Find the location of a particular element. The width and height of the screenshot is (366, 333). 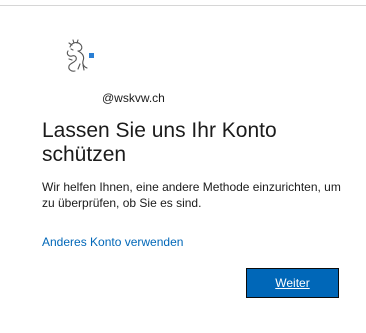

page-title: Lassen Sie uns Ihr Konto schützen is located at coordinates (159, 142).